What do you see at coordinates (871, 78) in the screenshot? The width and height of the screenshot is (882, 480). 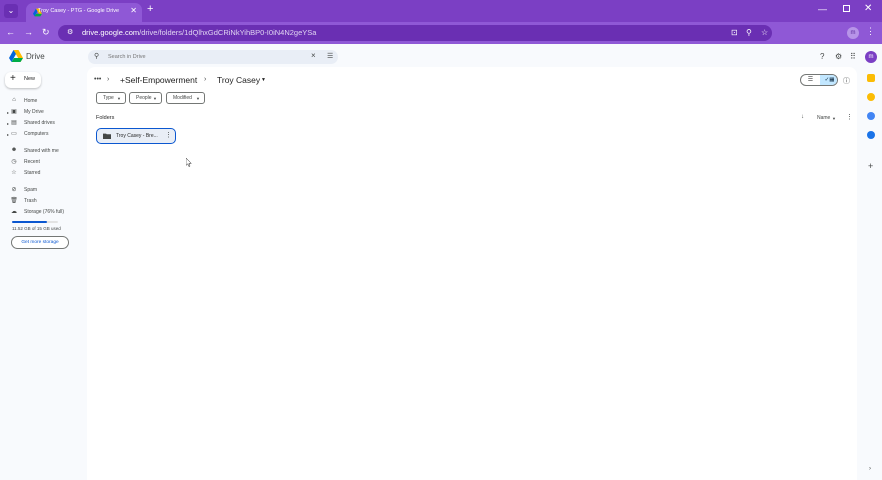 I see `calendar-icon` at bounding box center [871, 78].